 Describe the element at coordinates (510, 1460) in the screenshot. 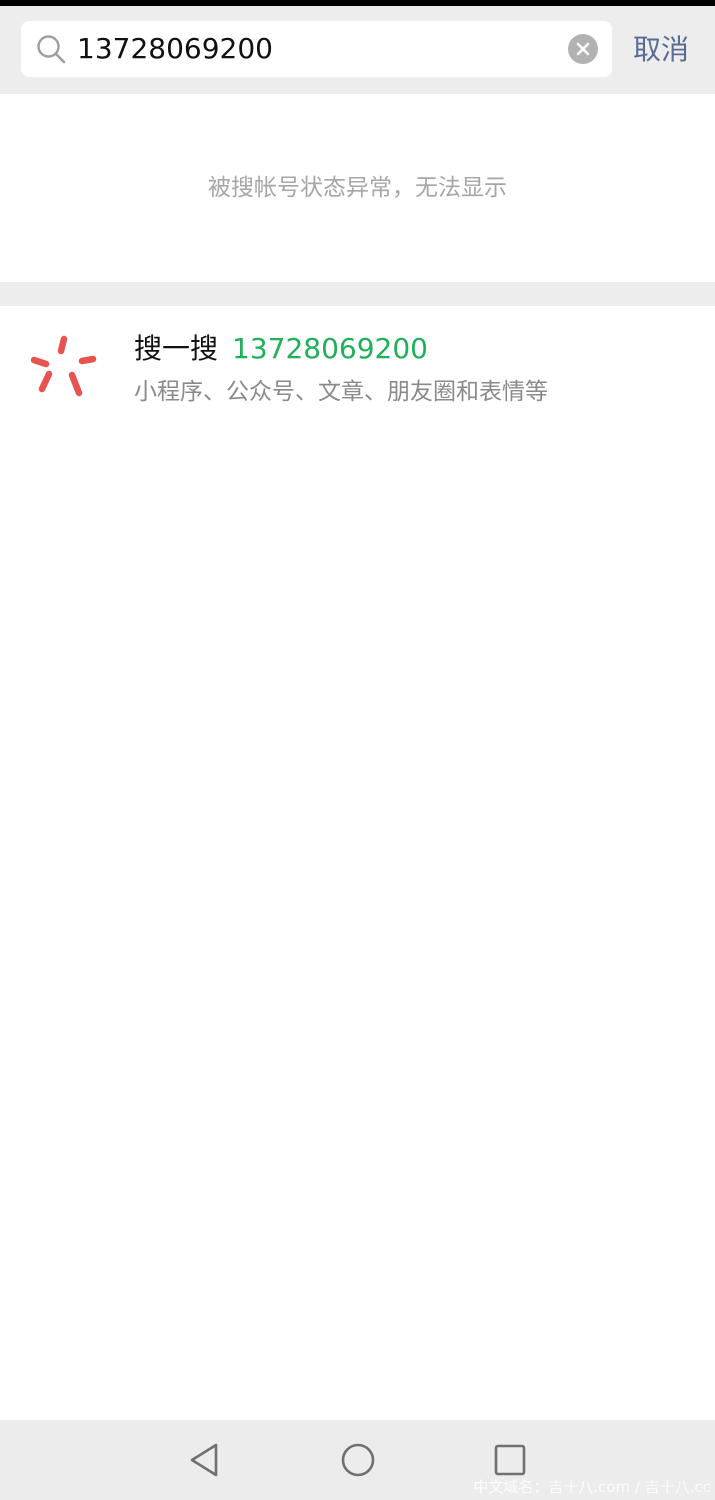

I see `recent-apps-square-icon` at that location.